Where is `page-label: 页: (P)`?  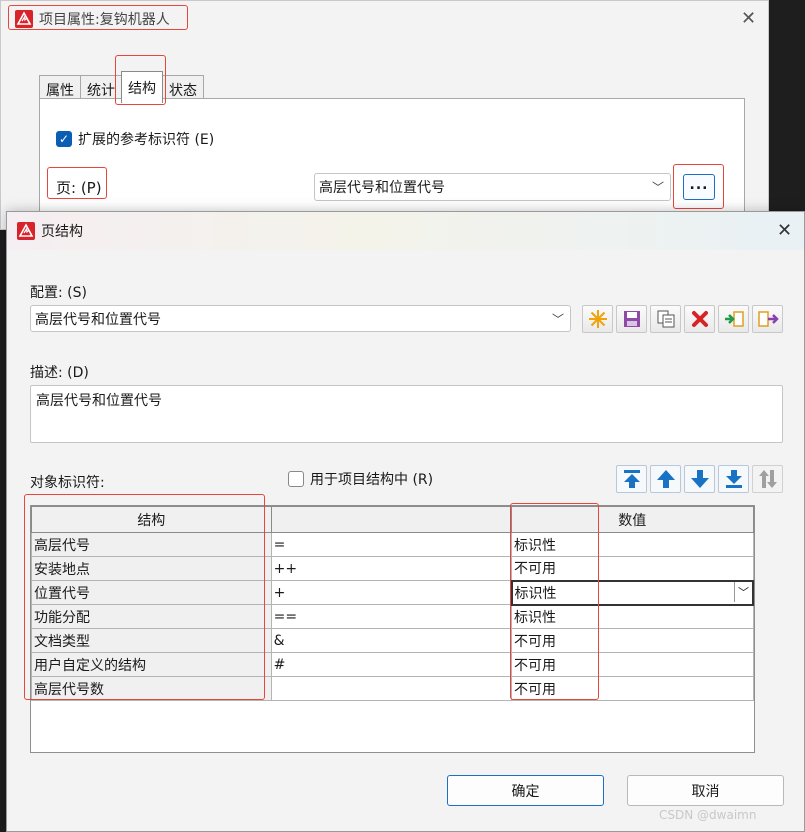
page-label: 页: (P) is located at coordinates (79, 188).